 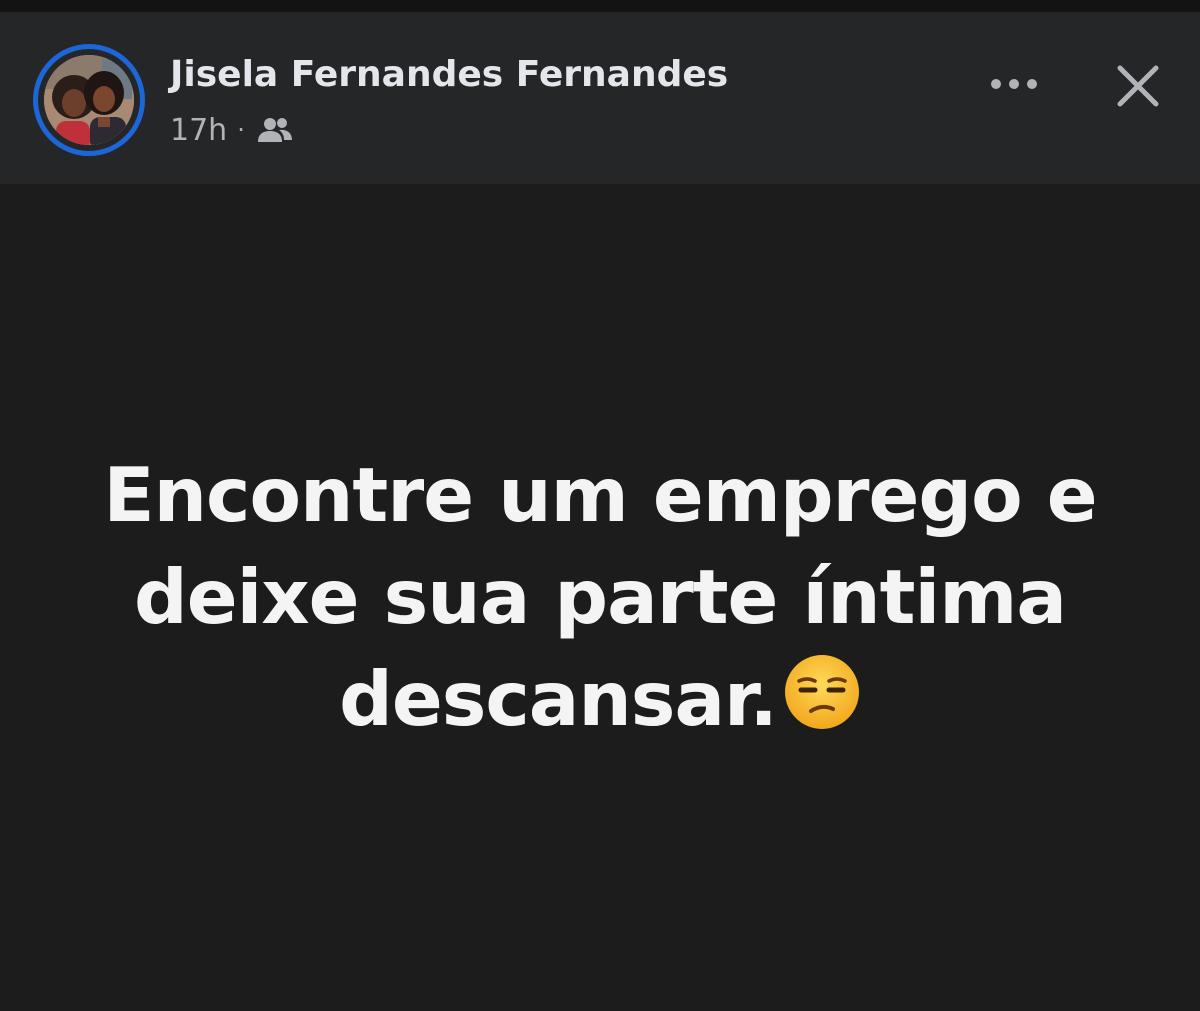 I want to click on post-timestamp: 17h, so click(x=198, y=130).